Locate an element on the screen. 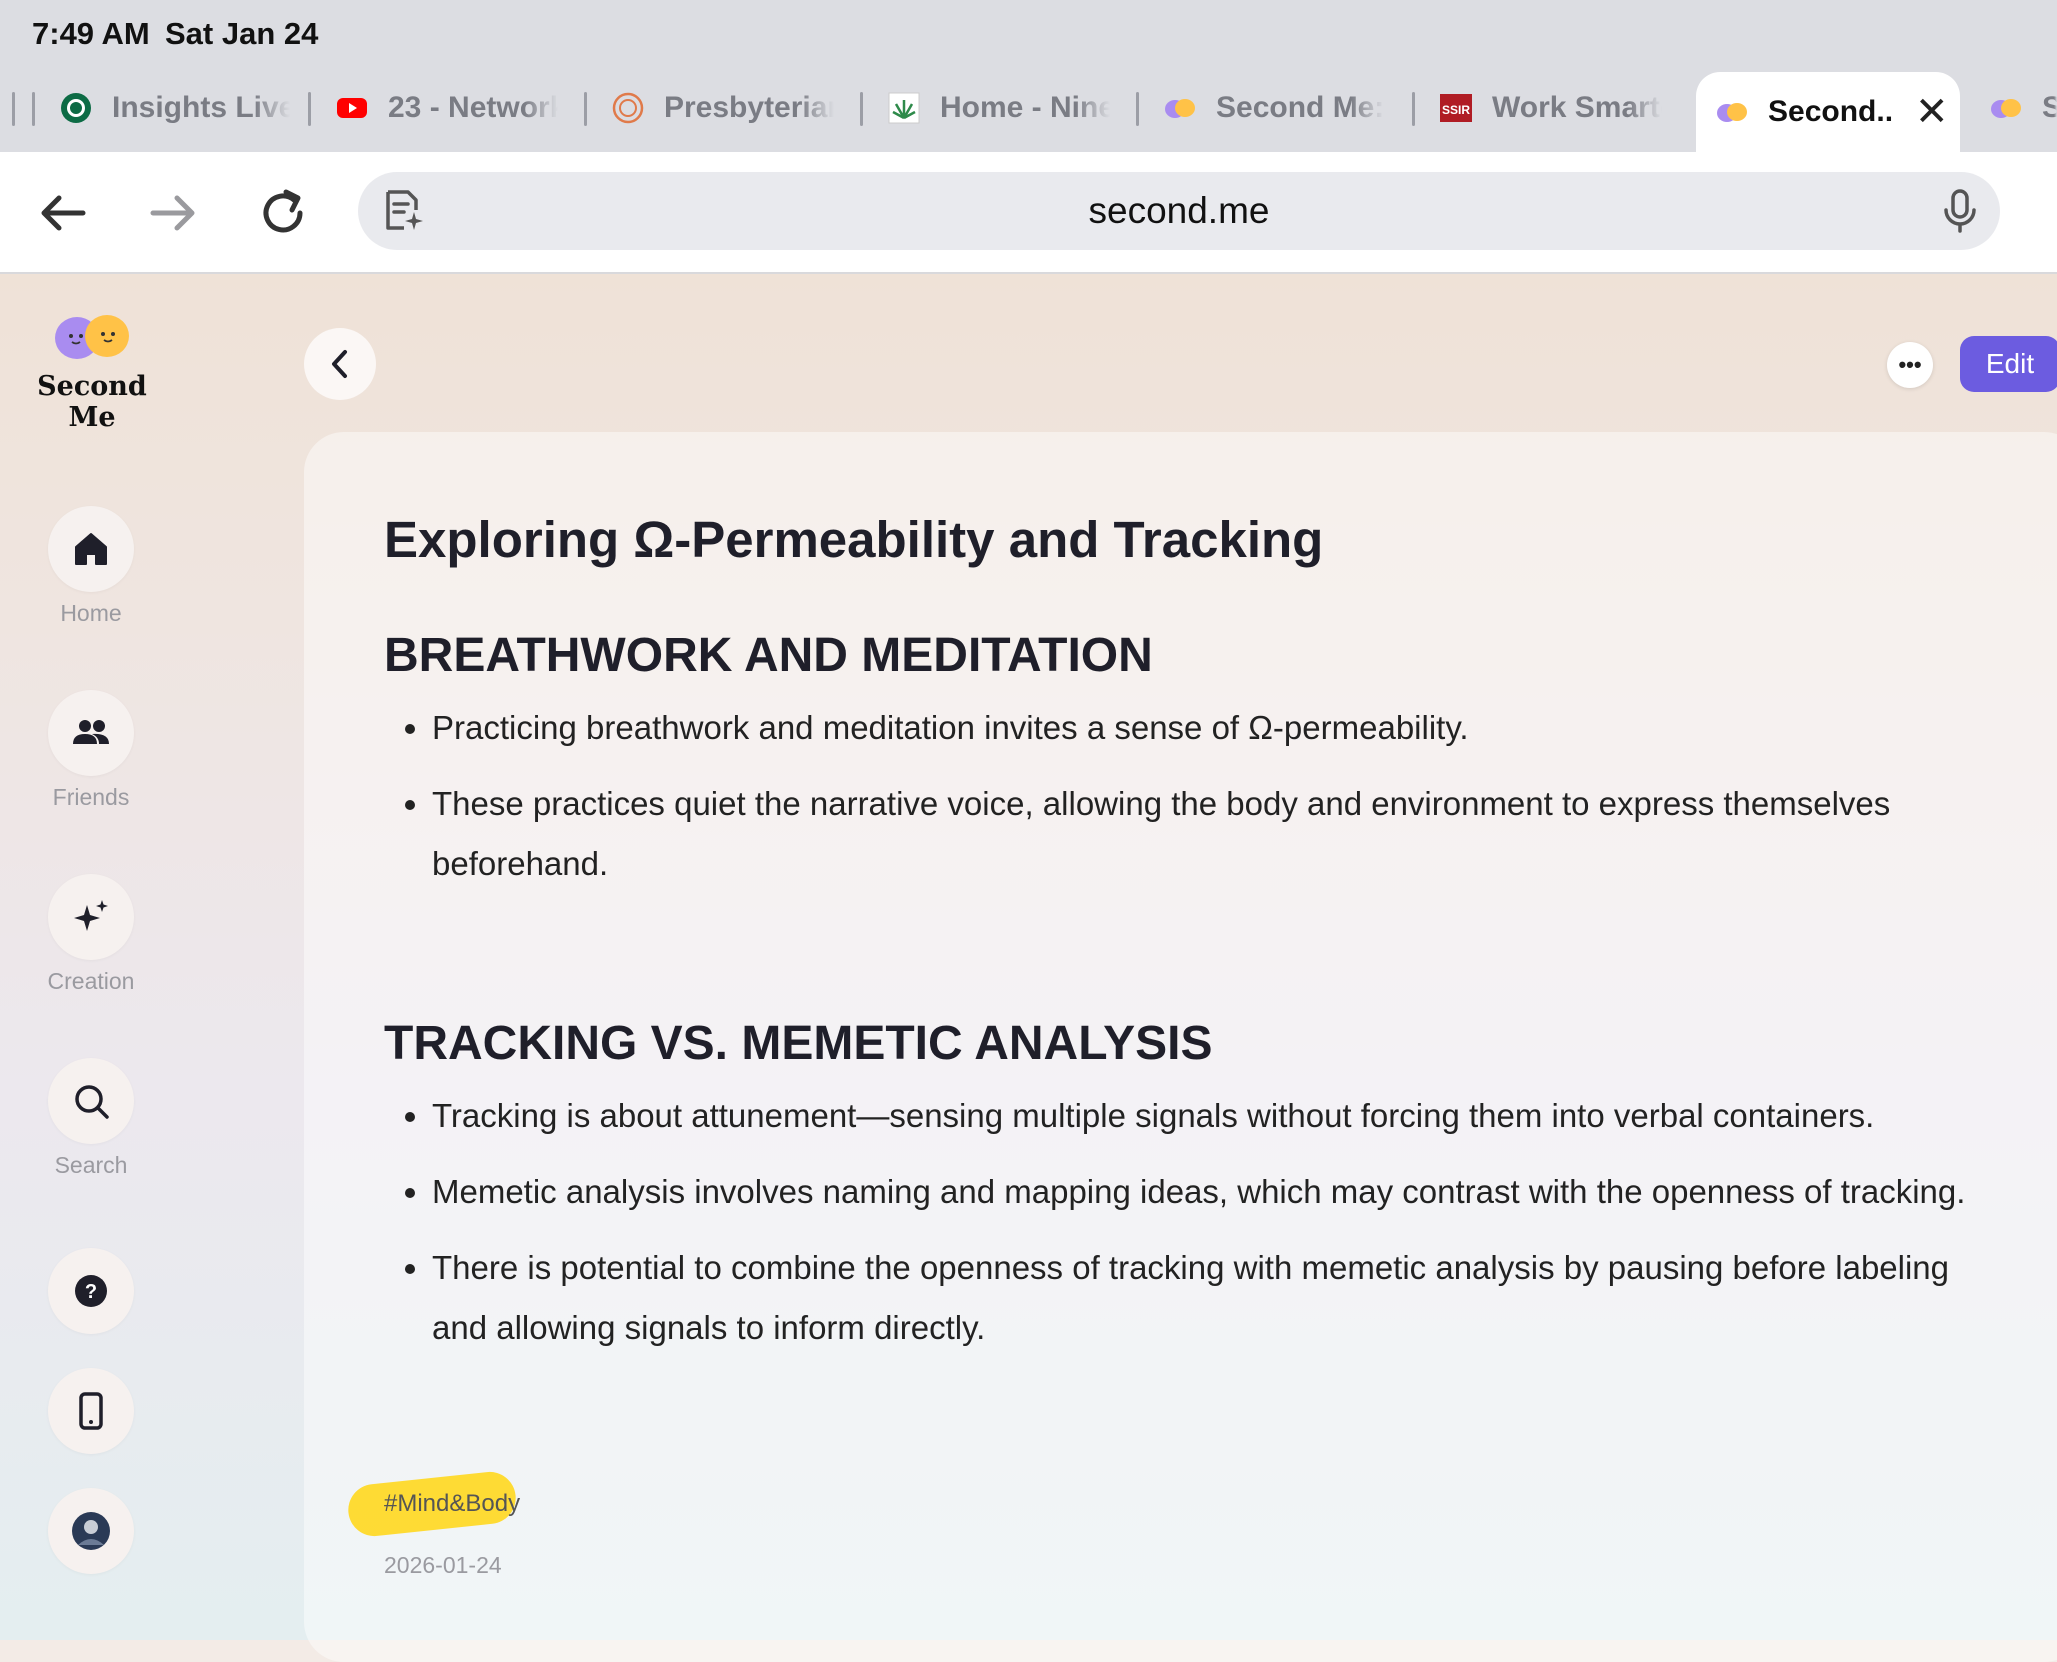  section-heading: BREATHWORK AND MEDITATION is located at coordinates (768, 655).